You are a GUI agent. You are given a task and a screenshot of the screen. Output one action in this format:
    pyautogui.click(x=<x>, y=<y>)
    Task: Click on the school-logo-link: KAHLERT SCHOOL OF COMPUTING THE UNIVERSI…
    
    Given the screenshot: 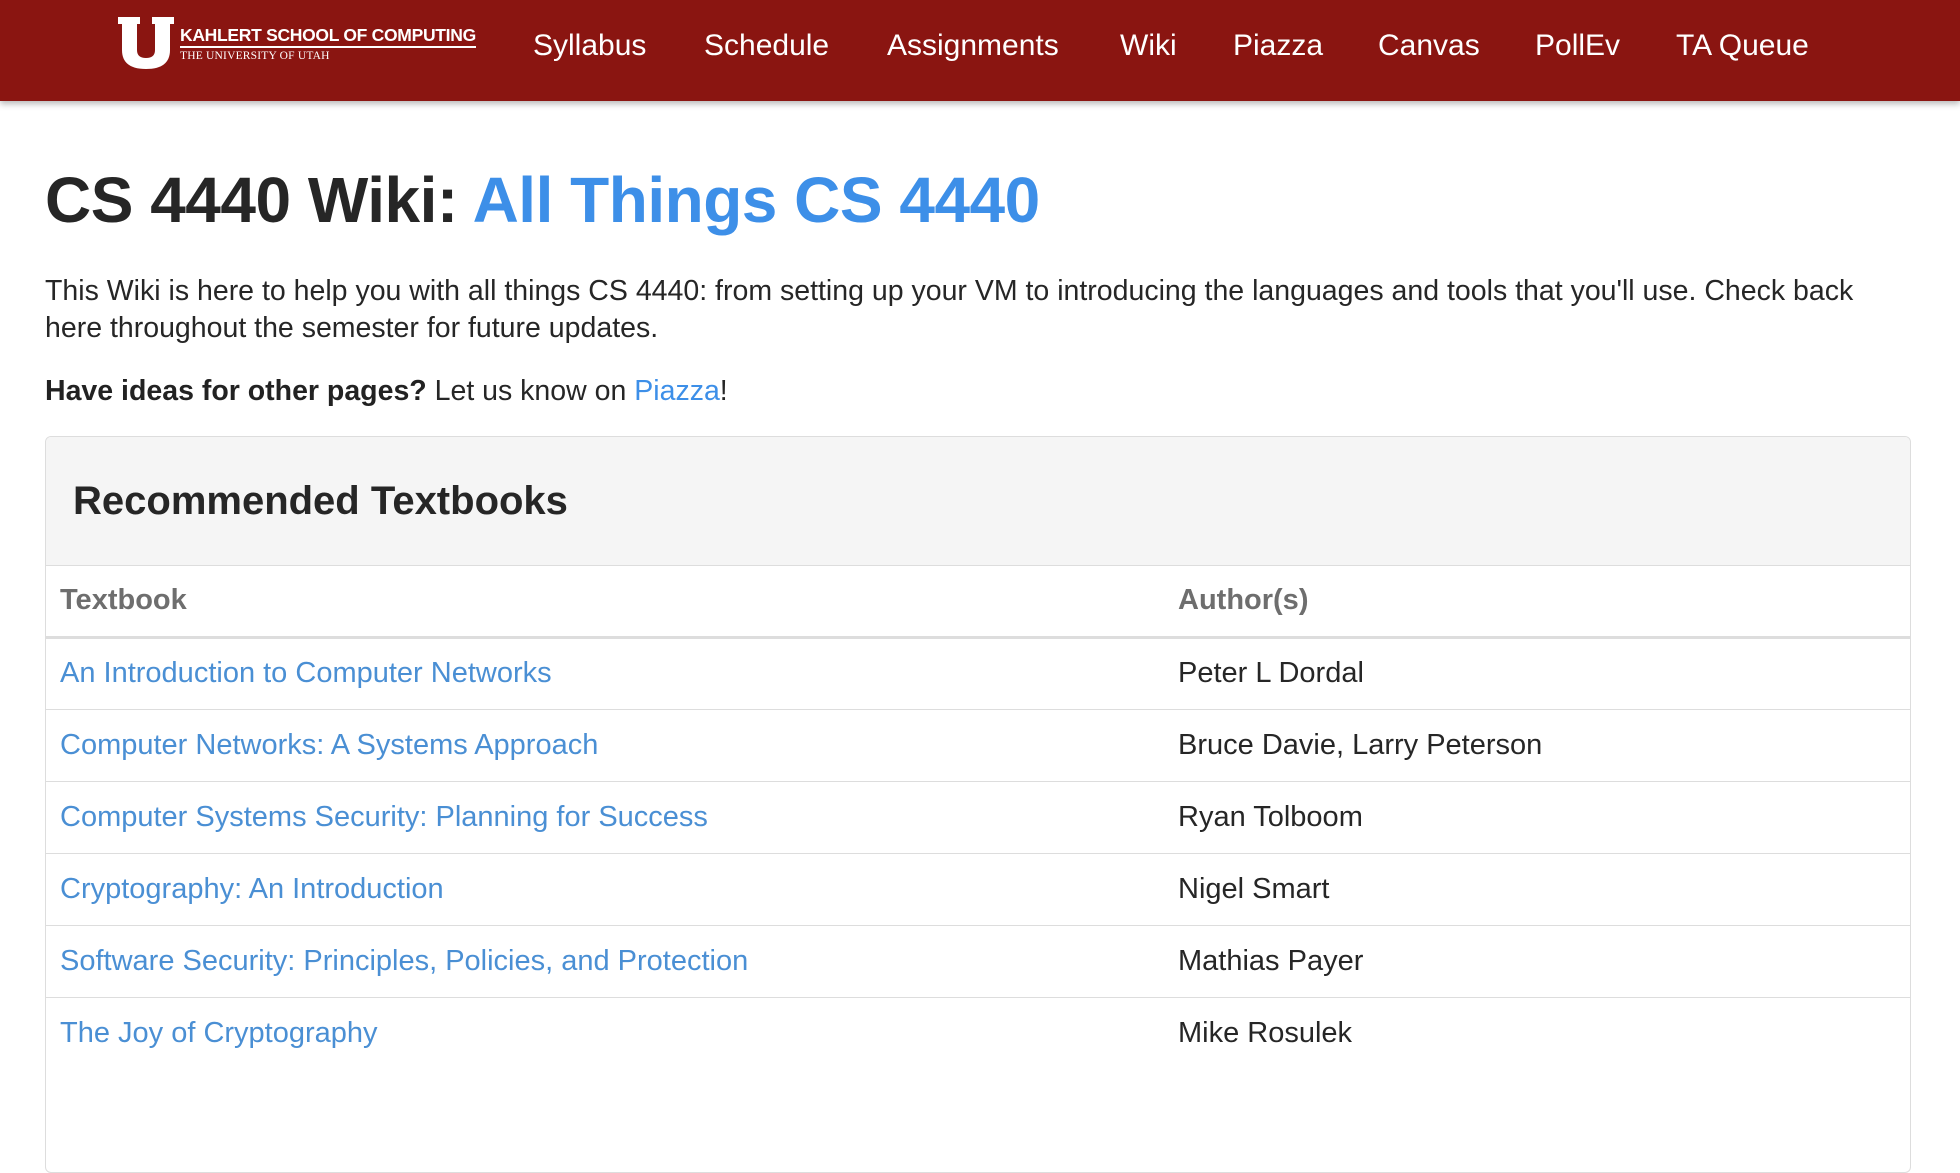 What is the action you would take?
    pyautogui.click(x=297, y=43)
    